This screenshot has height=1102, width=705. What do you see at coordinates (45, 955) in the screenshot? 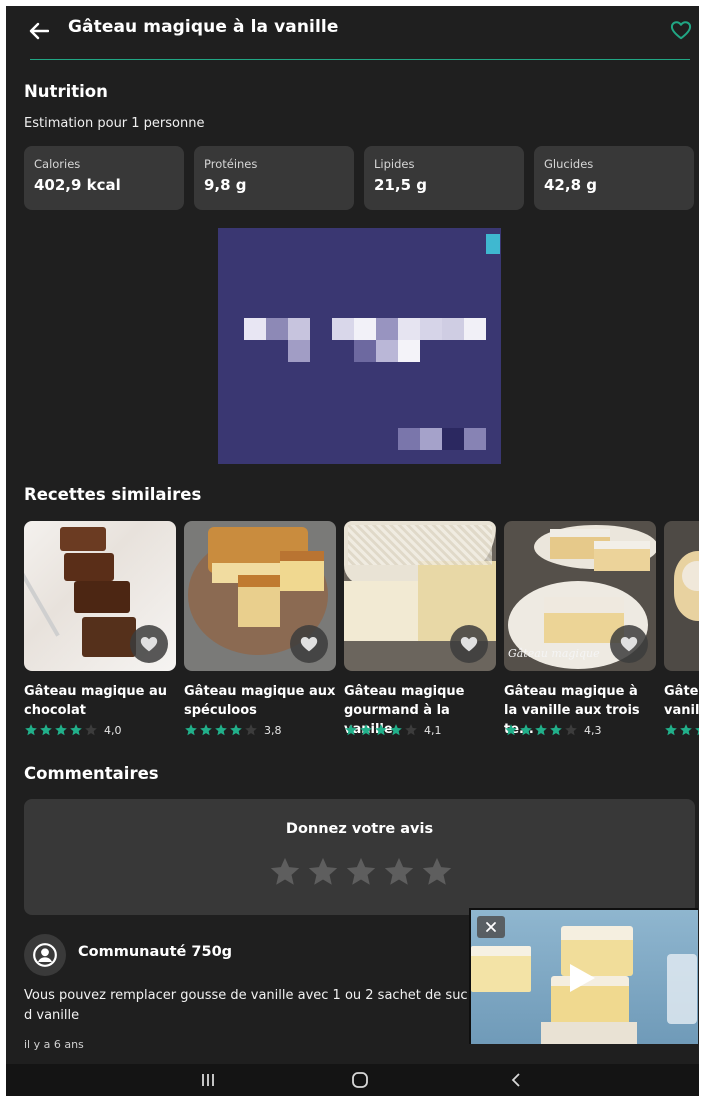
I see `user-icon` at bounding box center [45, 955].